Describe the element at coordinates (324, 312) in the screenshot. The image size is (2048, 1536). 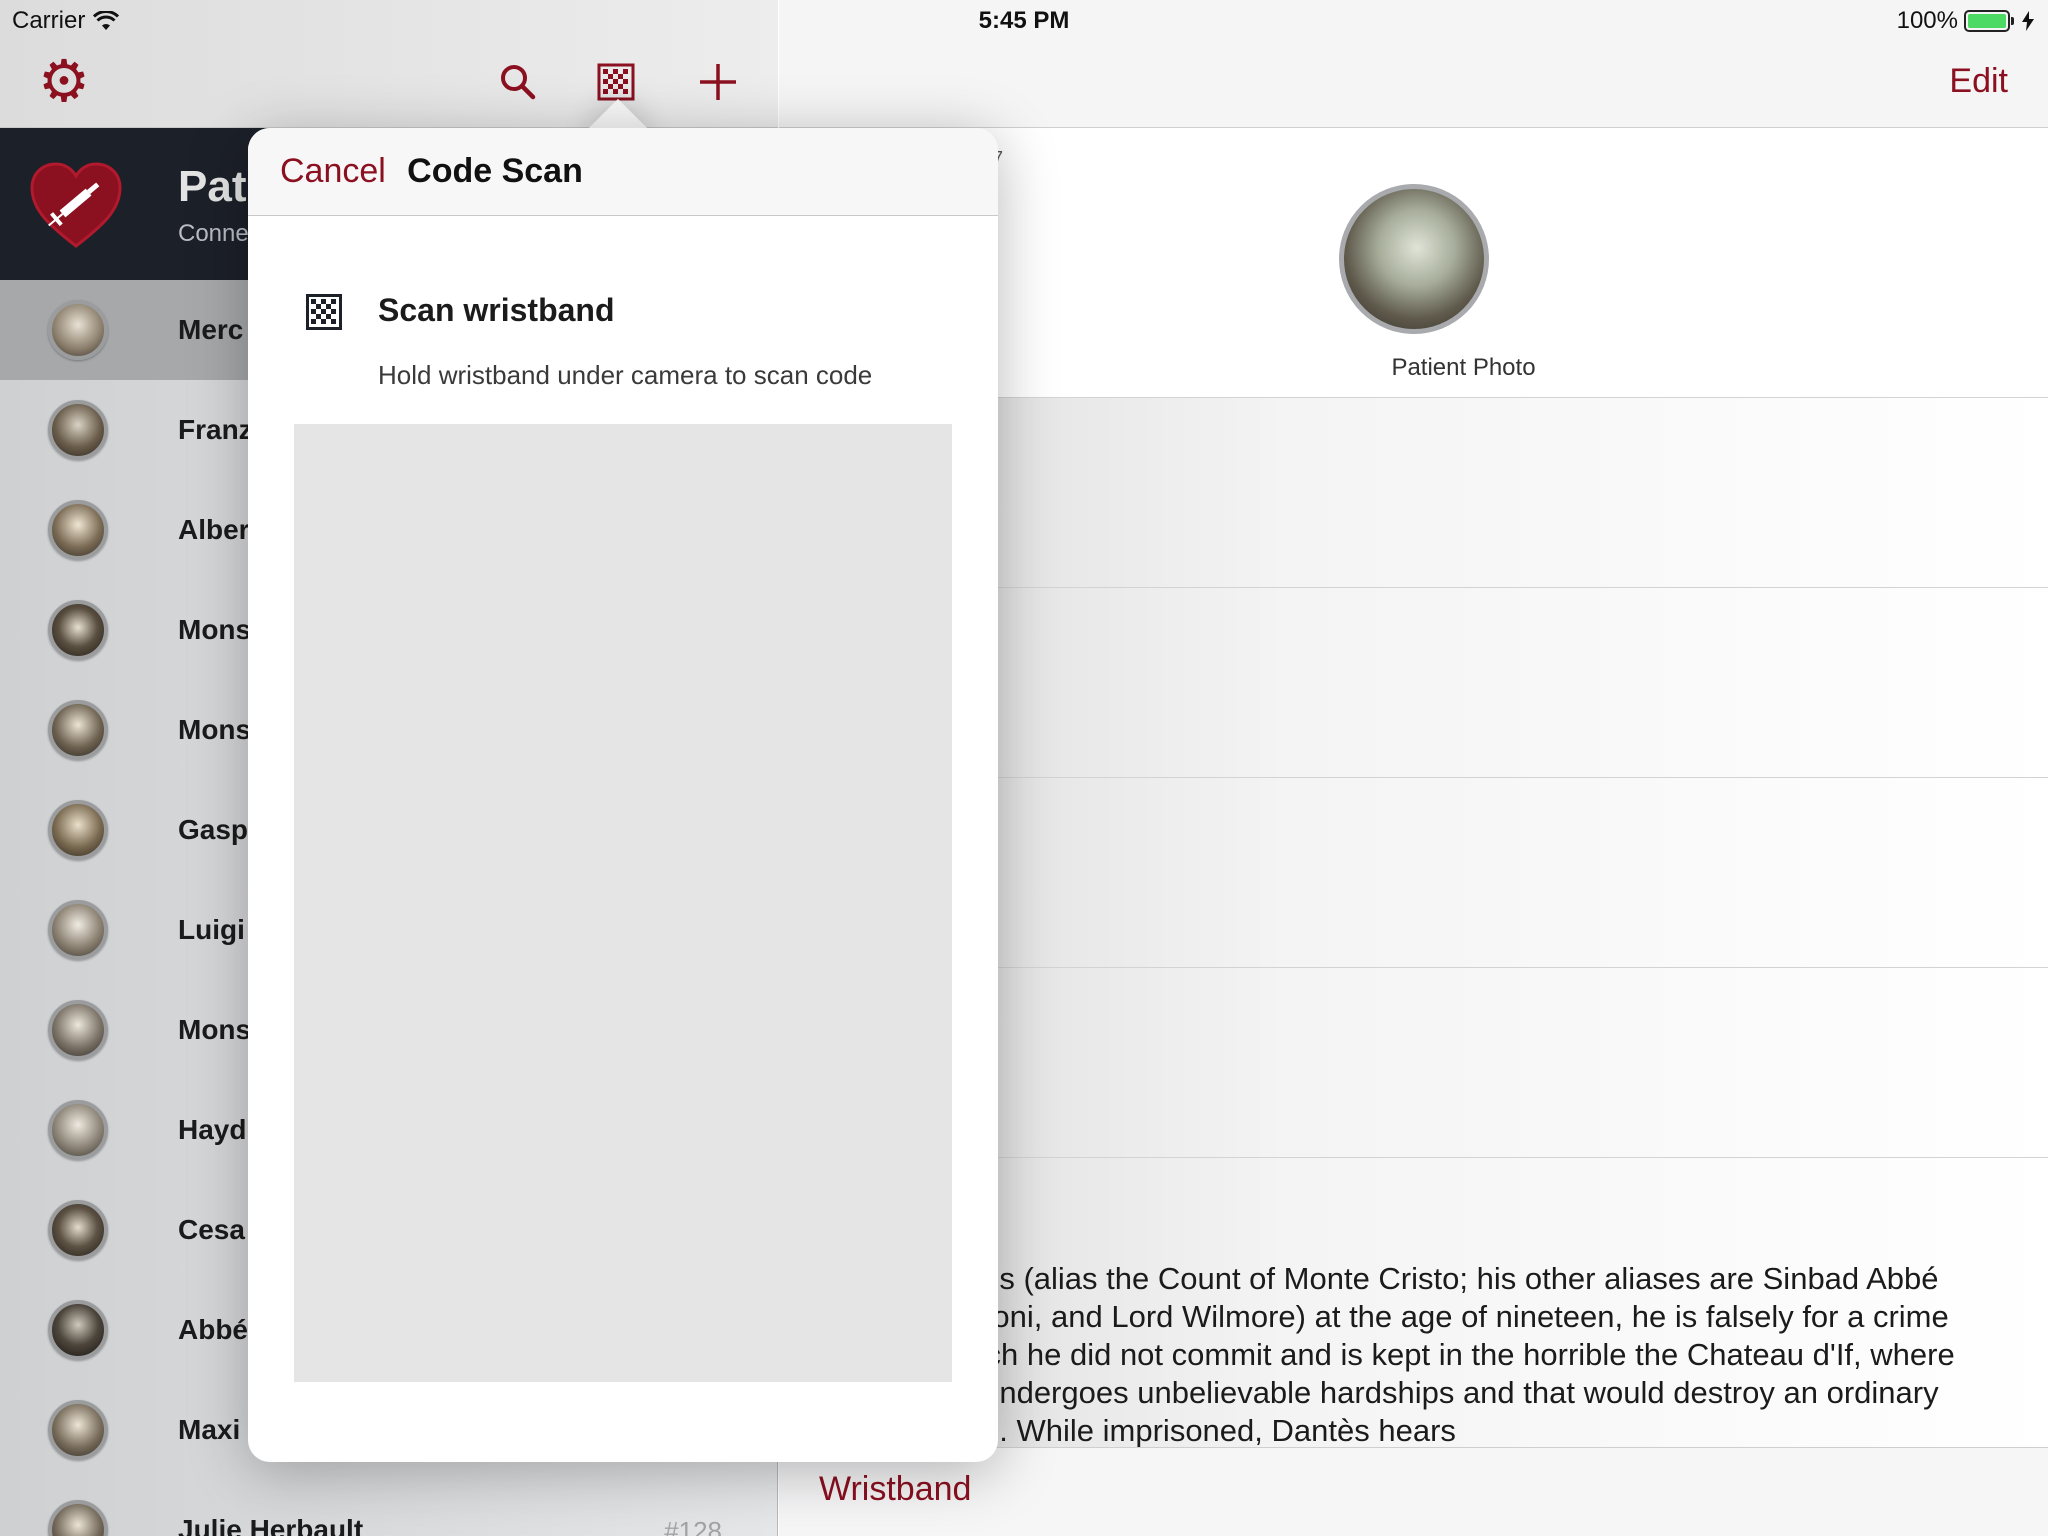
I see `qr-code-icon` at that location.